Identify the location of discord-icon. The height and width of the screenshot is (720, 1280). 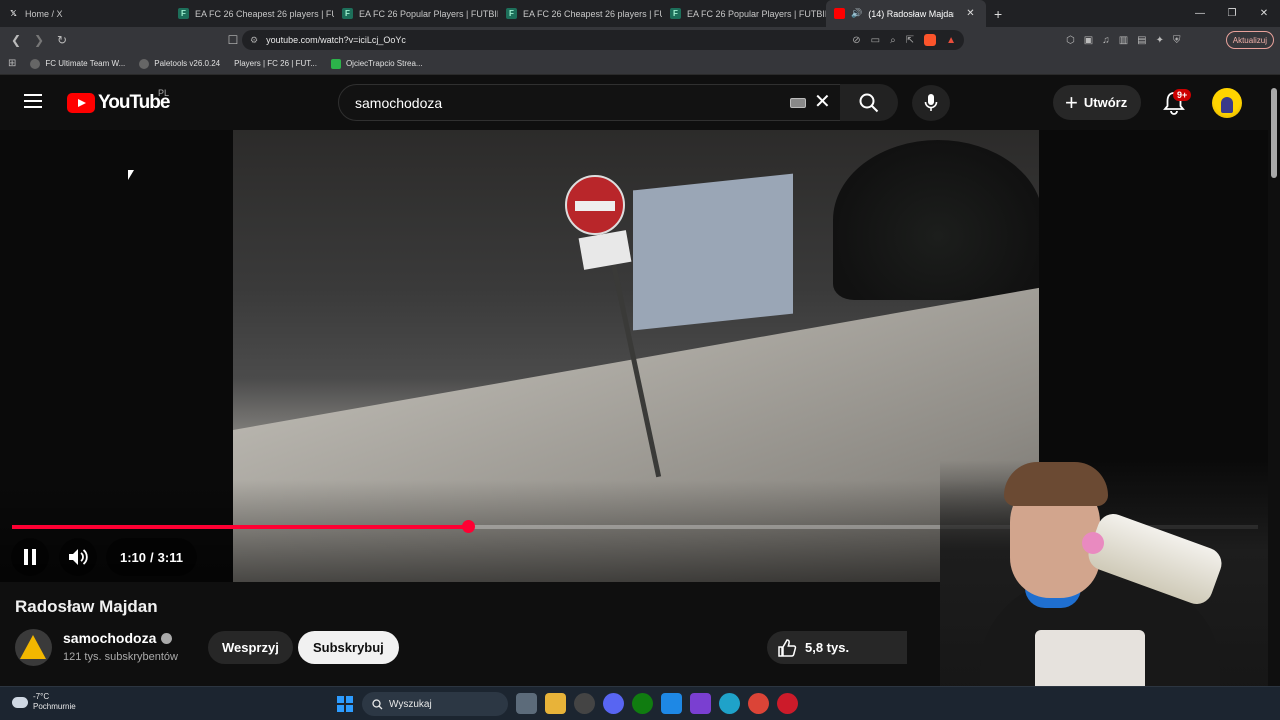
(613, 703).